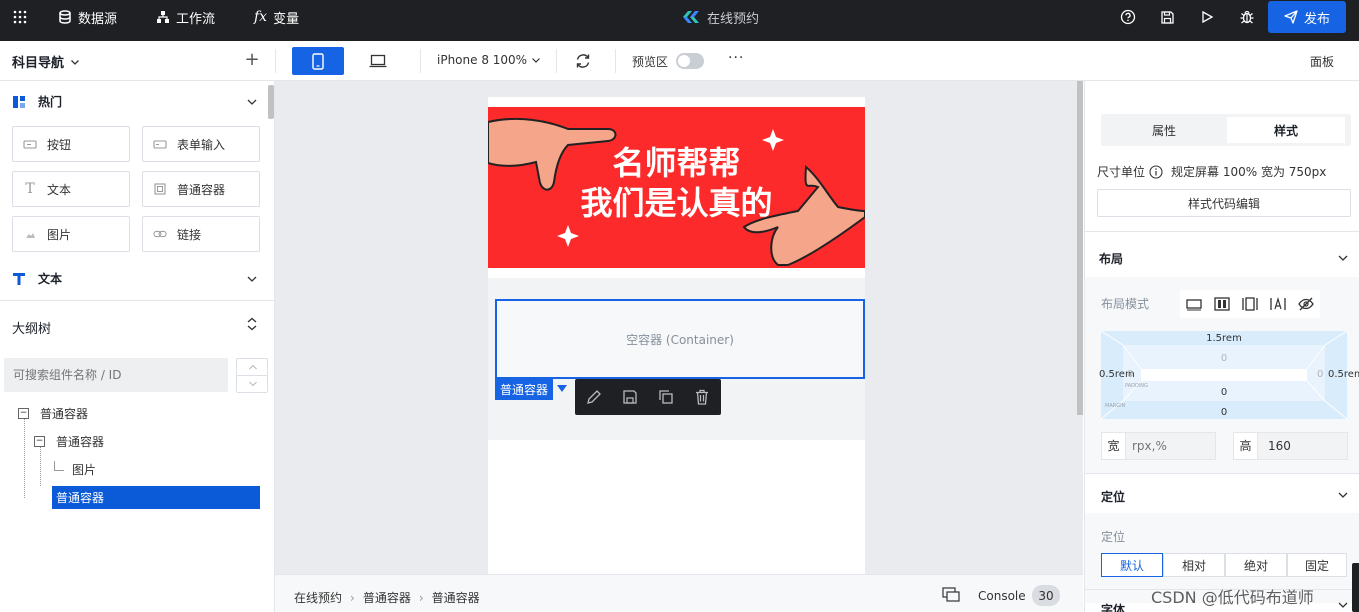  What do you see at coordinates (1286, 130) in the screenshot?
I see `tab-style: 样式` at bounding box center [1286, 130].